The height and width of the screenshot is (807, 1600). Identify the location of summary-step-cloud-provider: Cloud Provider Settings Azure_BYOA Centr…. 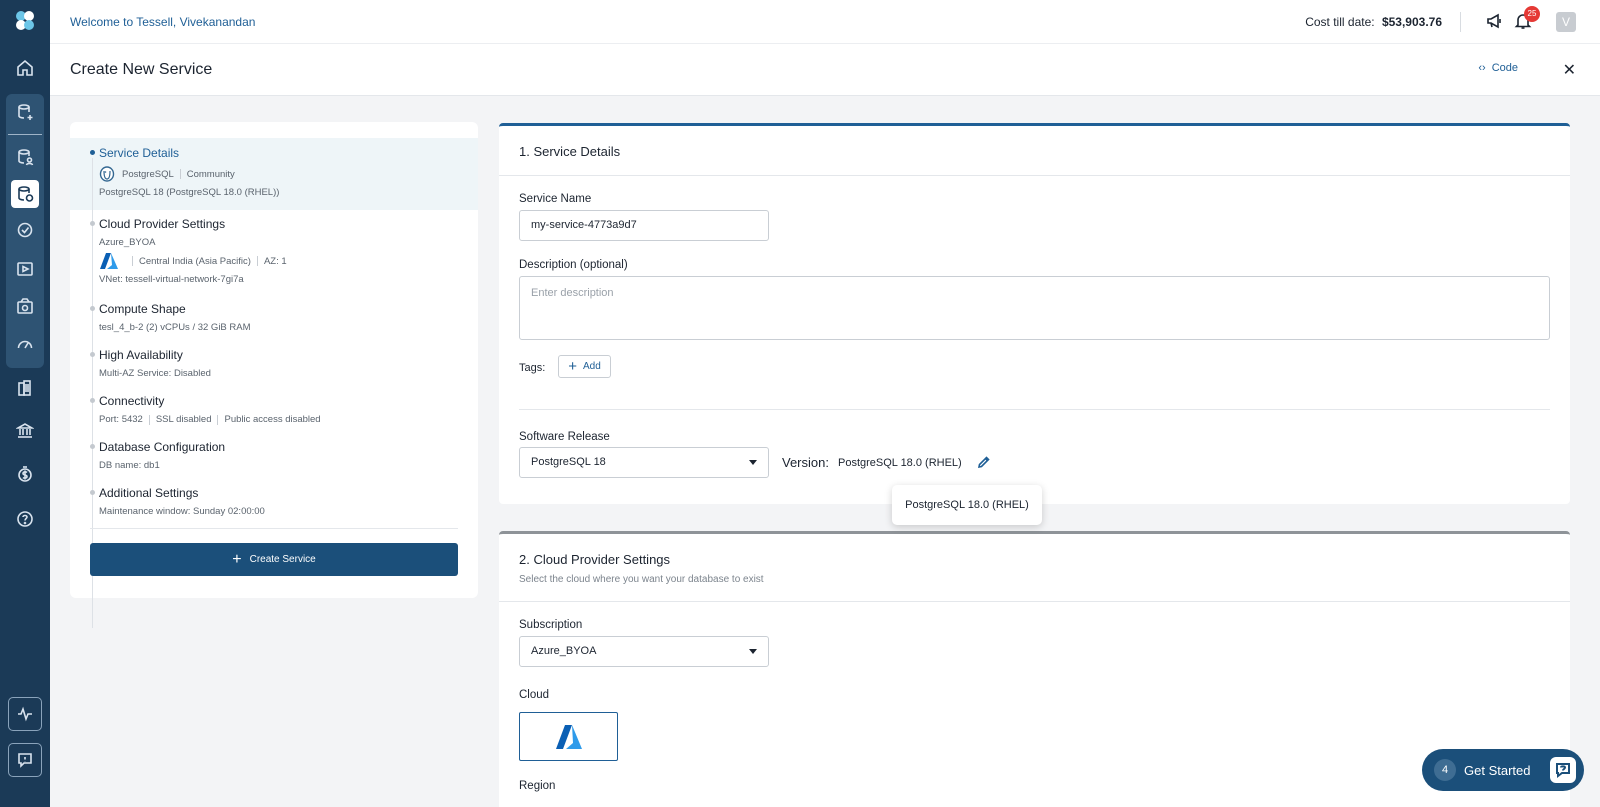
(280, 251).